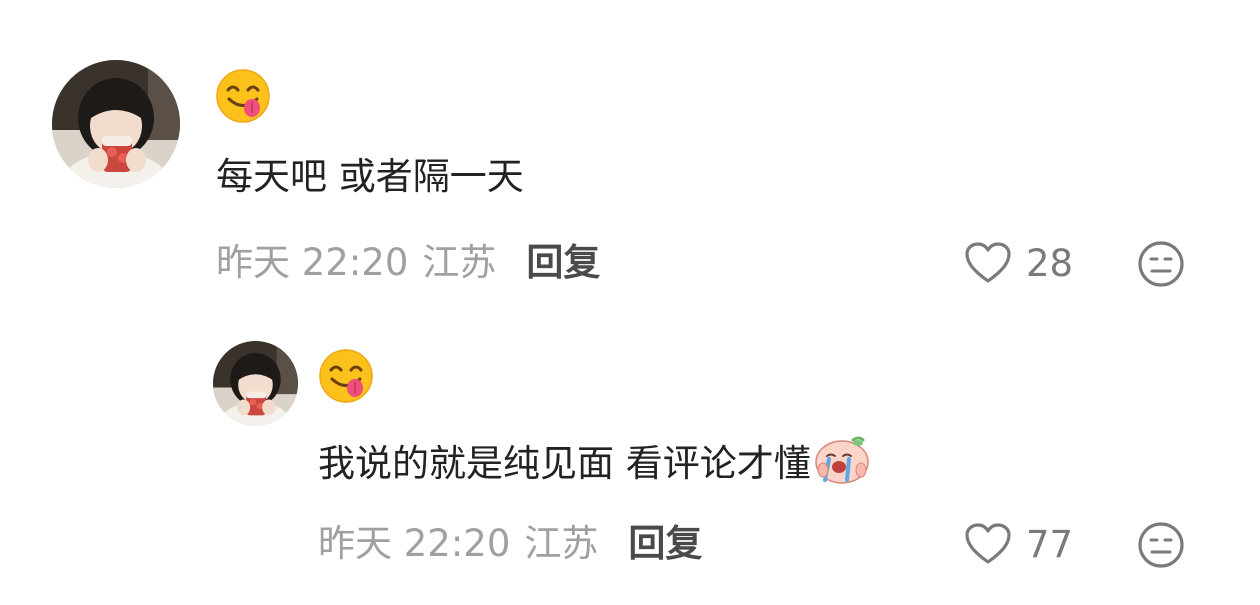 This screenshot has height=605, width=1260. Describe the element at coordinates (370, 176) in the screenshot. I see `comment-text: 每天吧 或者隔一天` at that location.